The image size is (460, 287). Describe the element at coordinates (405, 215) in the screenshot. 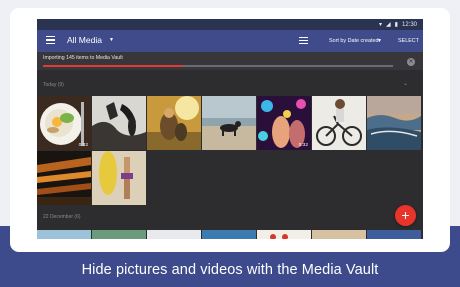

I see `add-button: +` at that location.